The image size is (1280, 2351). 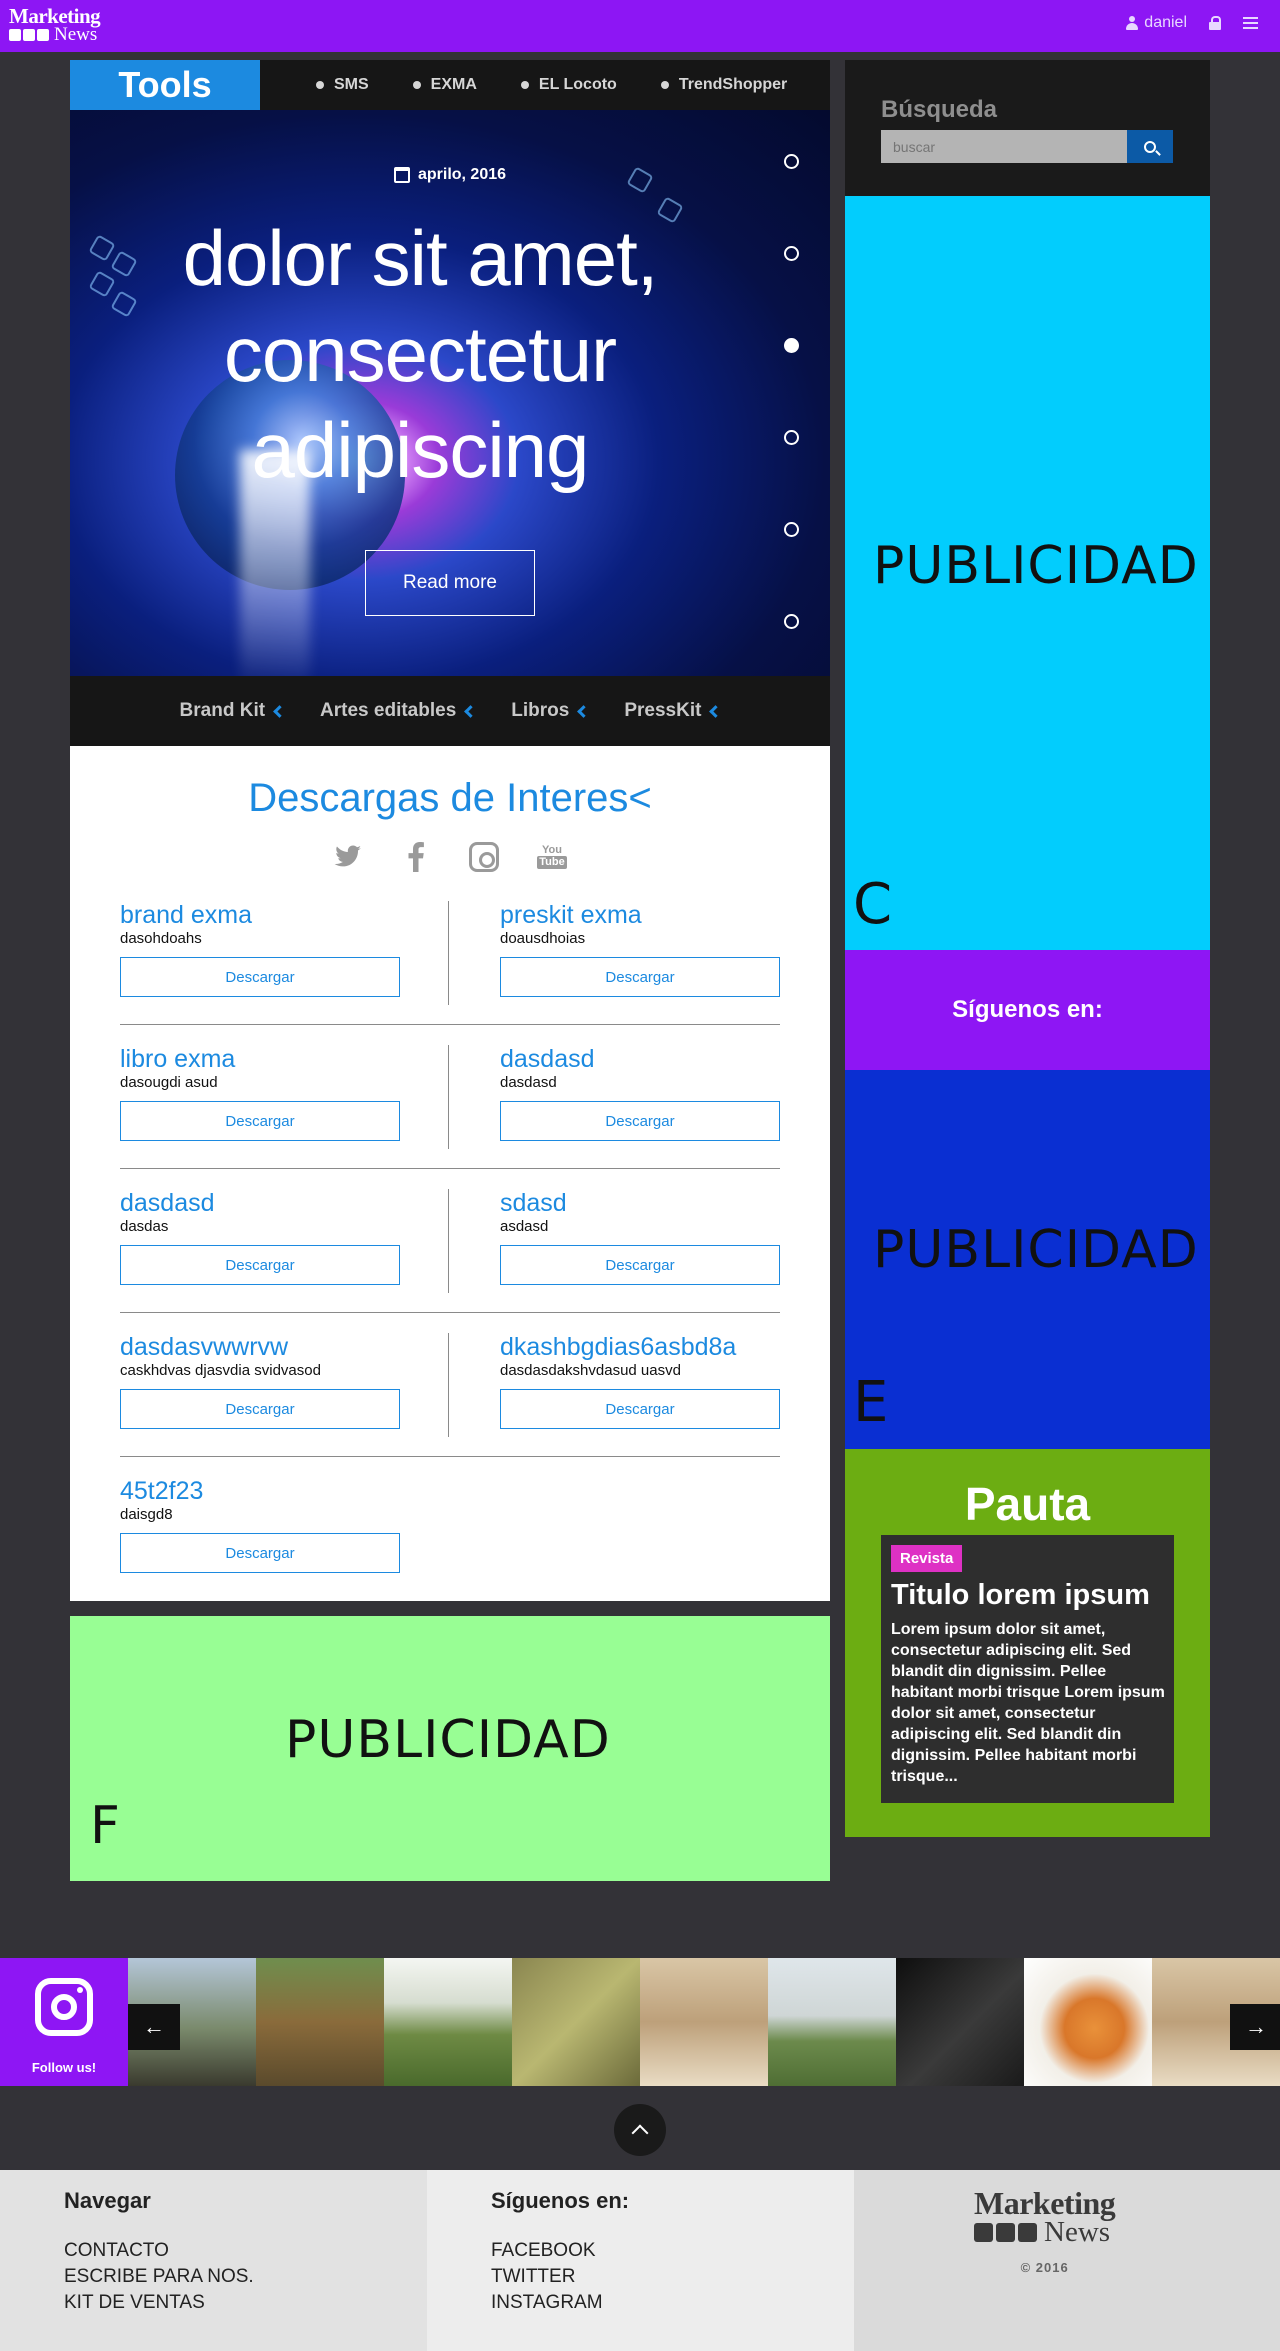 What do you see at coordinates (640, 1100) in the screenshot?
I see `download-item: dasdasd dasdasd Descargar` at bounding box center [640, 1100].